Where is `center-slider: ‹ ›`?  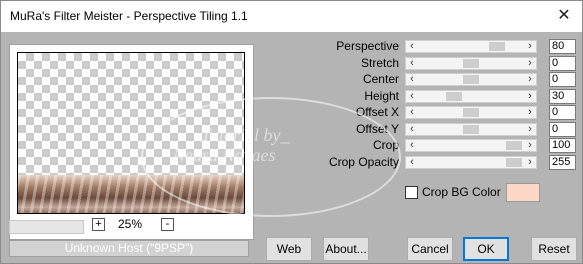
center-slider: ‹ › is located at coordinates (471, 79).